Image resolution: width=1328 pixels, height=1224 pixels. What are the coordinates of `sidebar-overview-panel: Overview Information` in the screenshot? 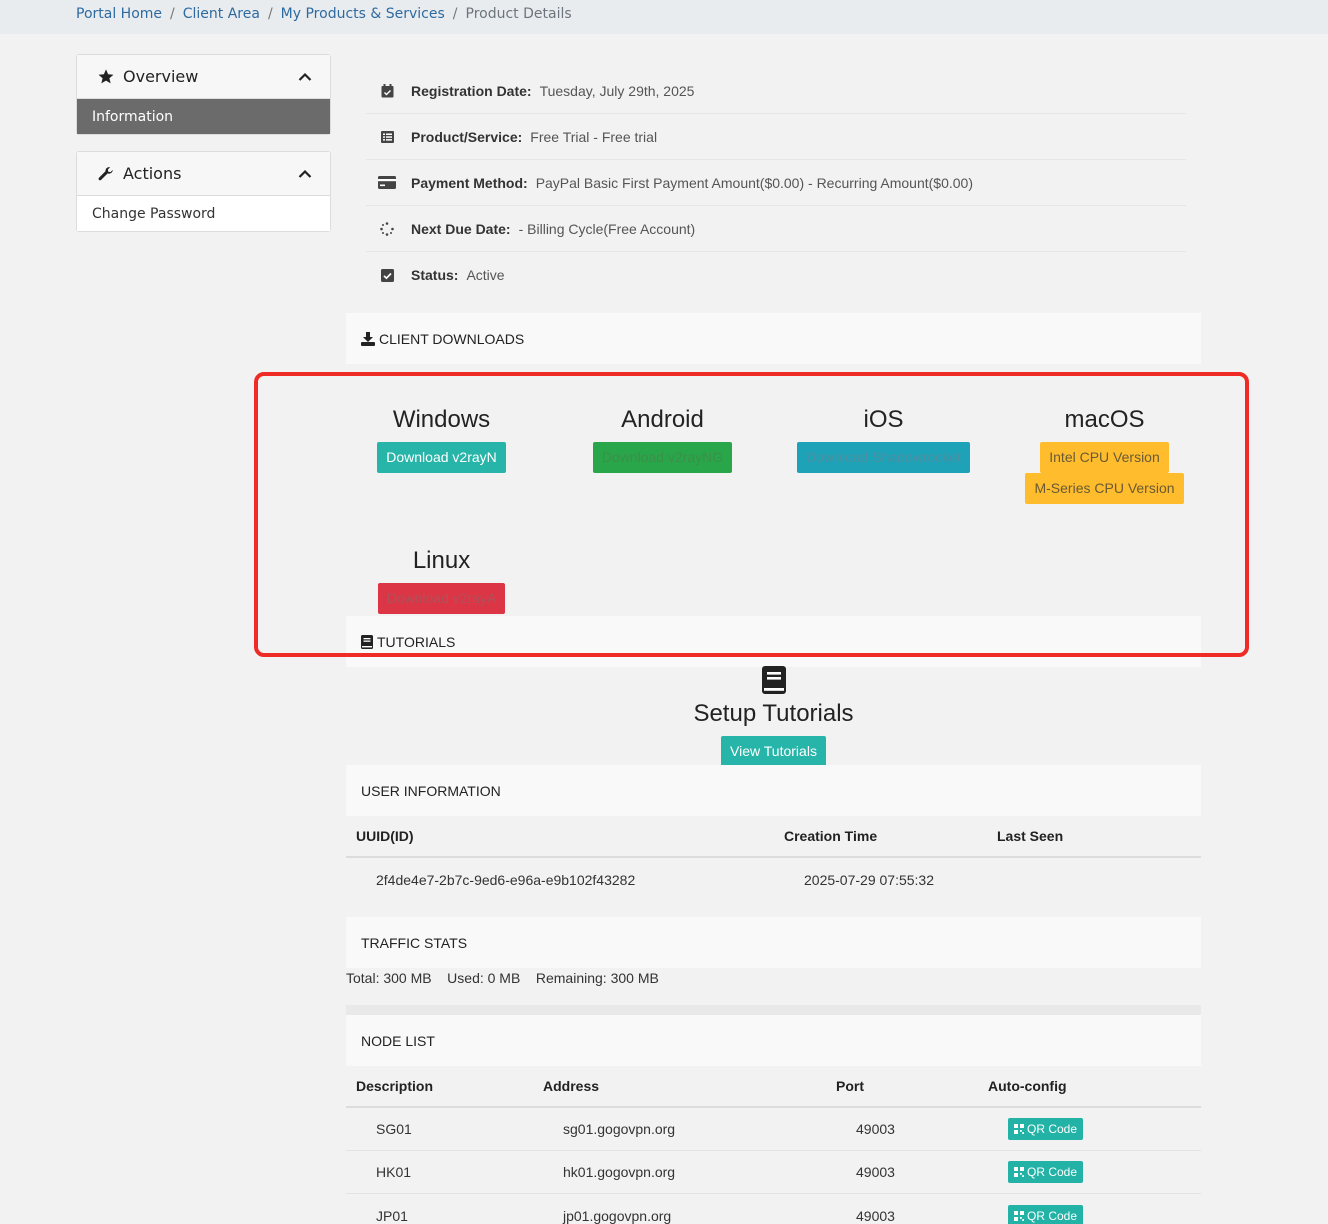 It's located at (203, 94).